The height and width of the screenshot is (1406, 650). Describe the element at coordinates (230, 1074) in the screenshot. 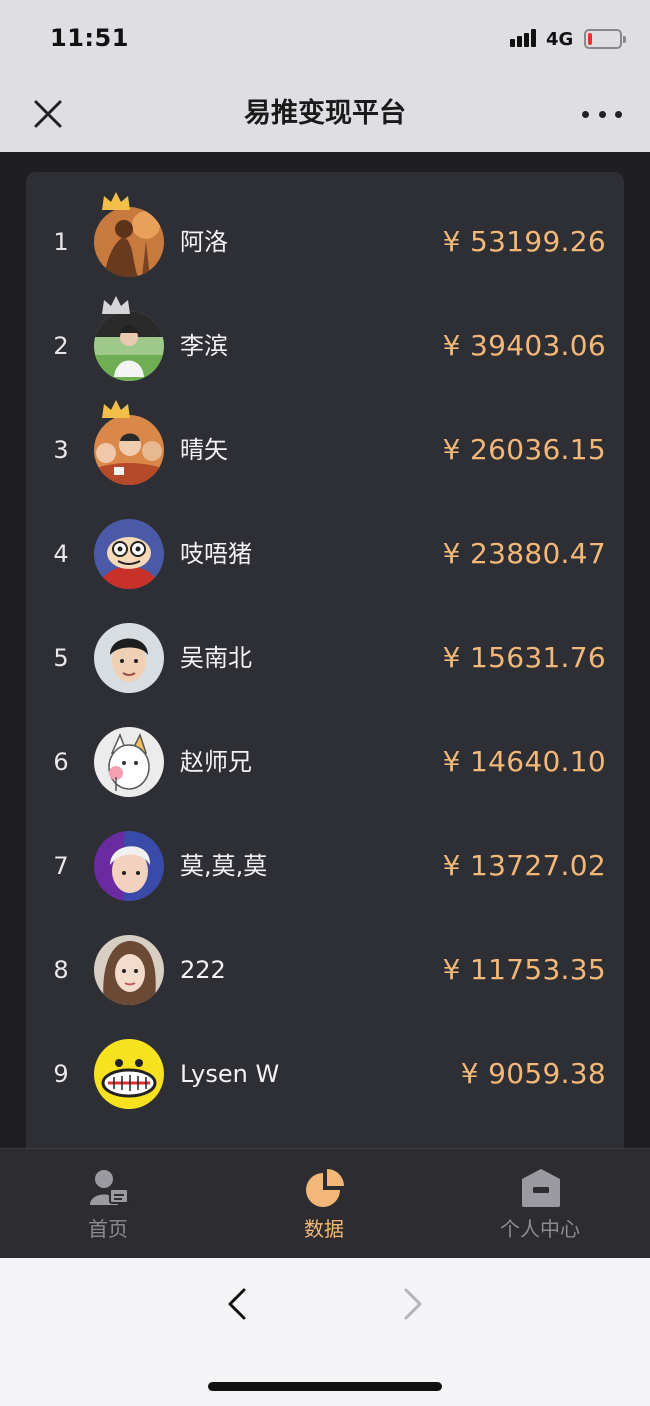

I see `user-name: Lysen W` at that location.